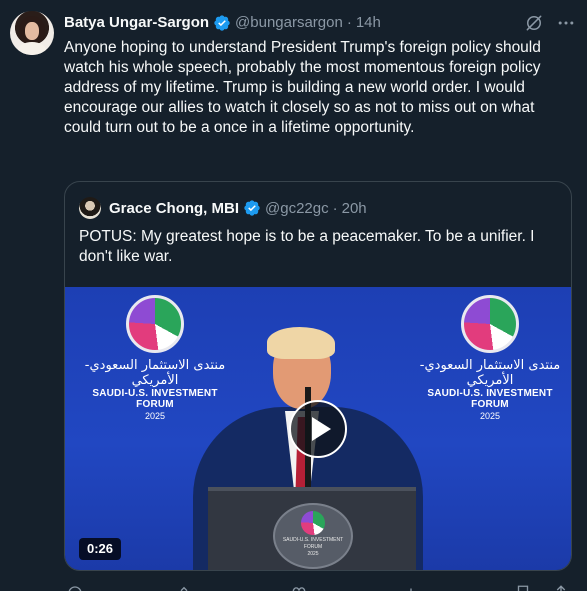 The width and height of the screenshot is (587, 591). I want to click on grok-icon, so click(534, 23).